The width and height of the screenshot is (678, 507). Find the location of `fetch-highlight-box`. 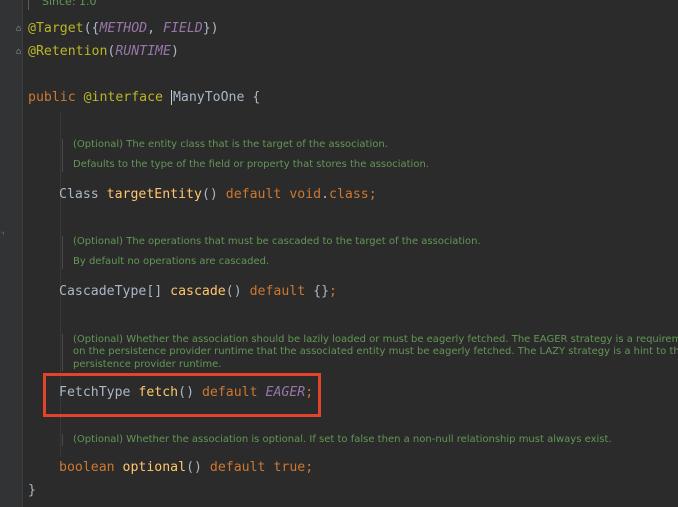

fetch-highlight-box is located at coordinates (182, 395).